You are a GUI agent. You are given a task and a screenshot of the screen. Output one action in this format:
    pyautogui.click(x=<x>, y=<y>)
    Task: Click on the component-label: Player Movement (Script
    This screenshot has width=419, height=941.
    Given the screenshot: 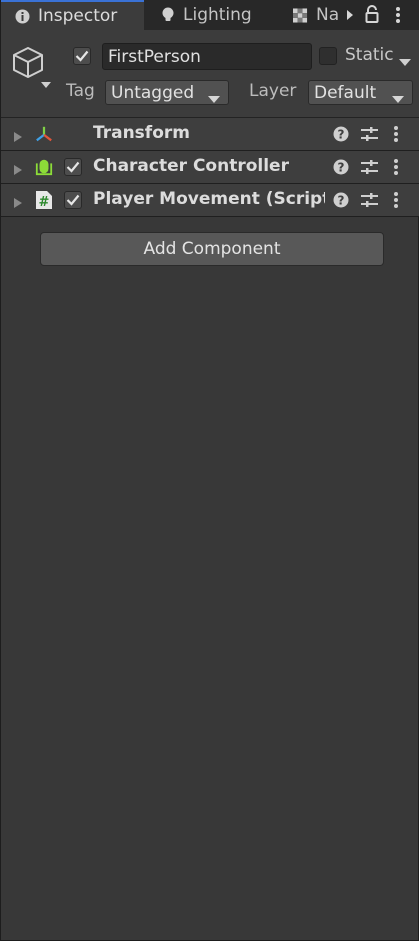 What is the action you would take?
    pyautogui.click(x=209, y=199)
    